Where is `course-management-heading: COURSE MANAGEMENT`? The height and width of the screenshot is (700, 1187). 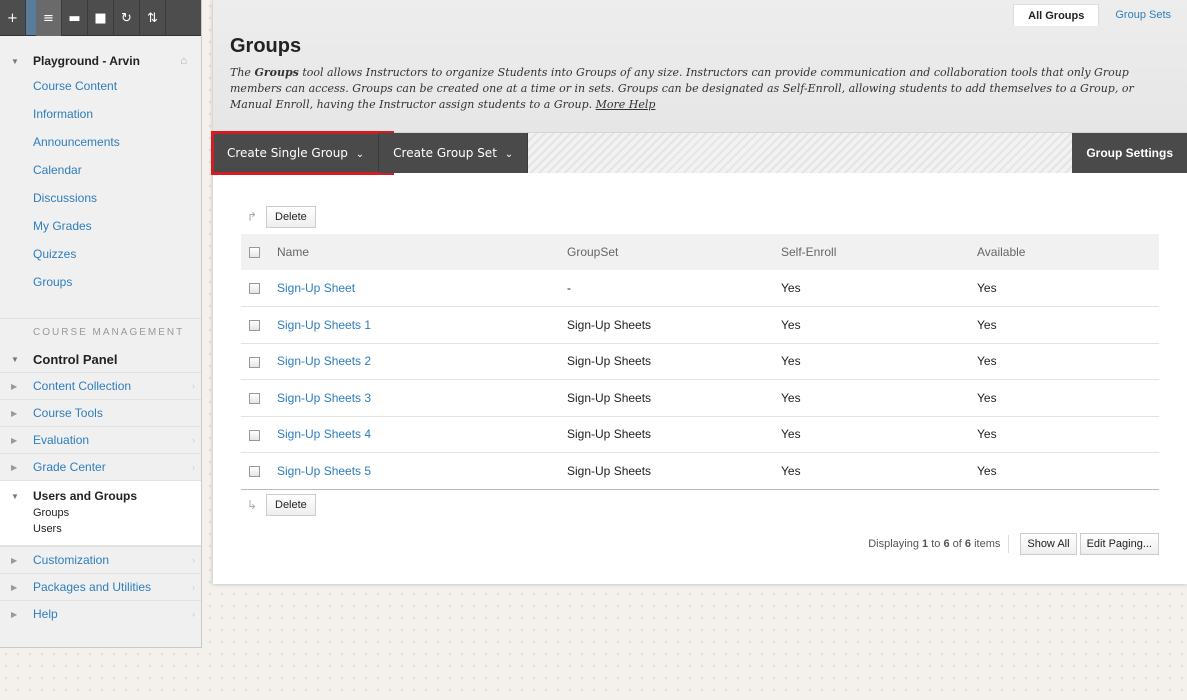
course-management-heading: COURSE MANAGEMENT is located at coordinates (100, 332).